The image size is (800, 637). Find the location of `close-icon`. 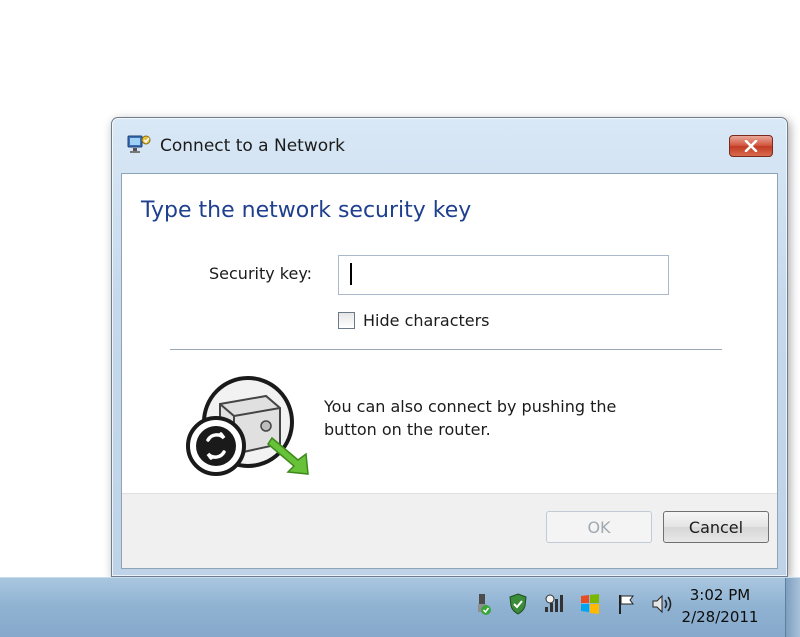

close-icon is located at coordinates (751, 146).